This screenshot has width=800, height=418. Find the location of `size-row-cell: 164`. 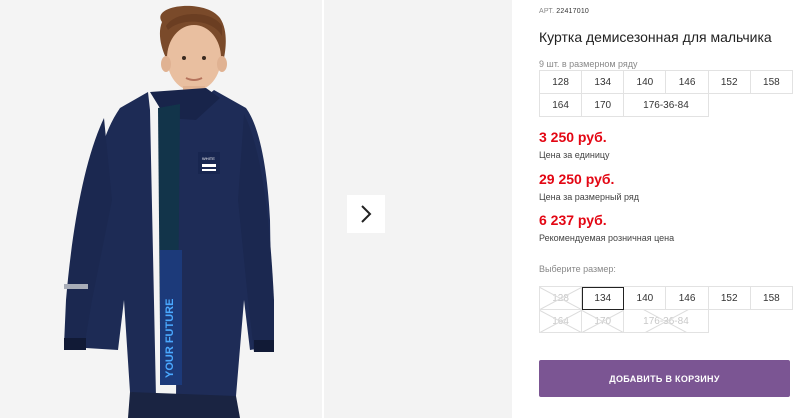

size-row-cell: 164 is located at coordinates (561, 105).